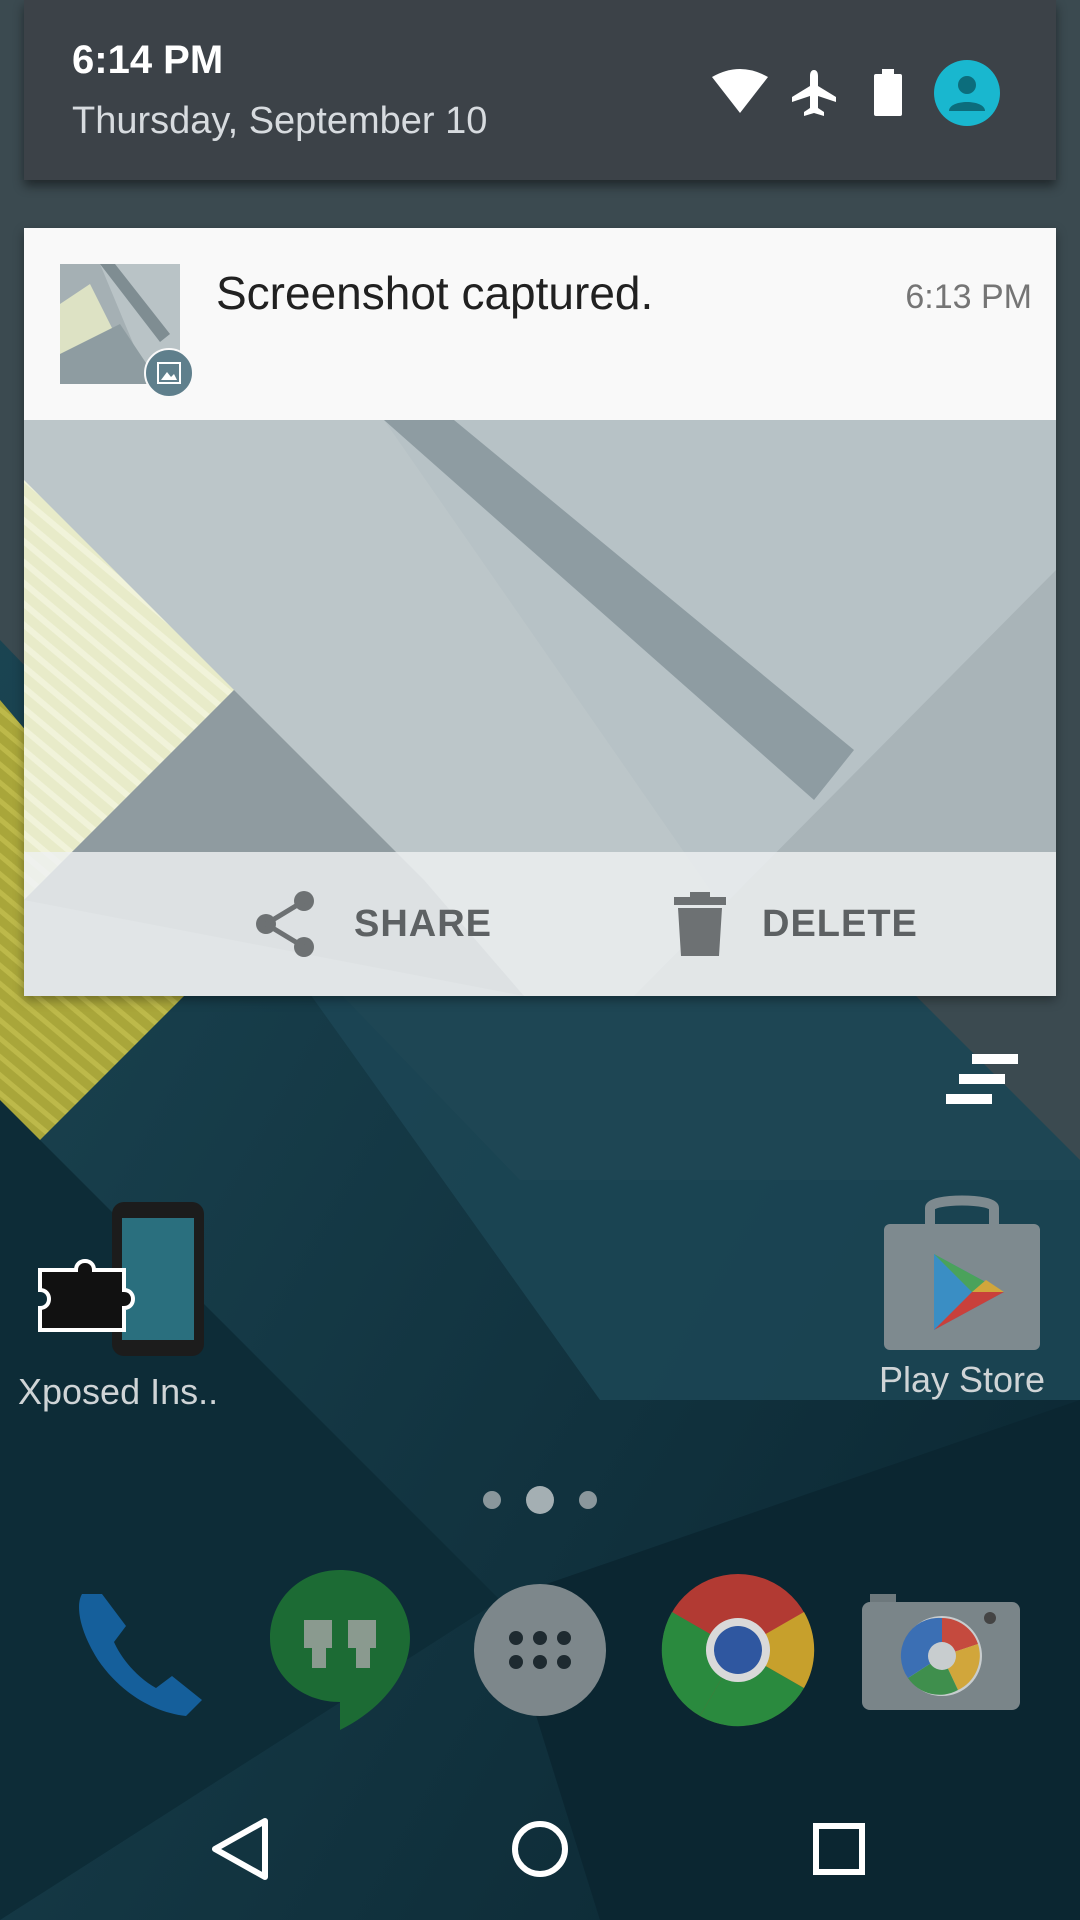  I want to click on app-play-store: Play Store, so click(962, 1297).